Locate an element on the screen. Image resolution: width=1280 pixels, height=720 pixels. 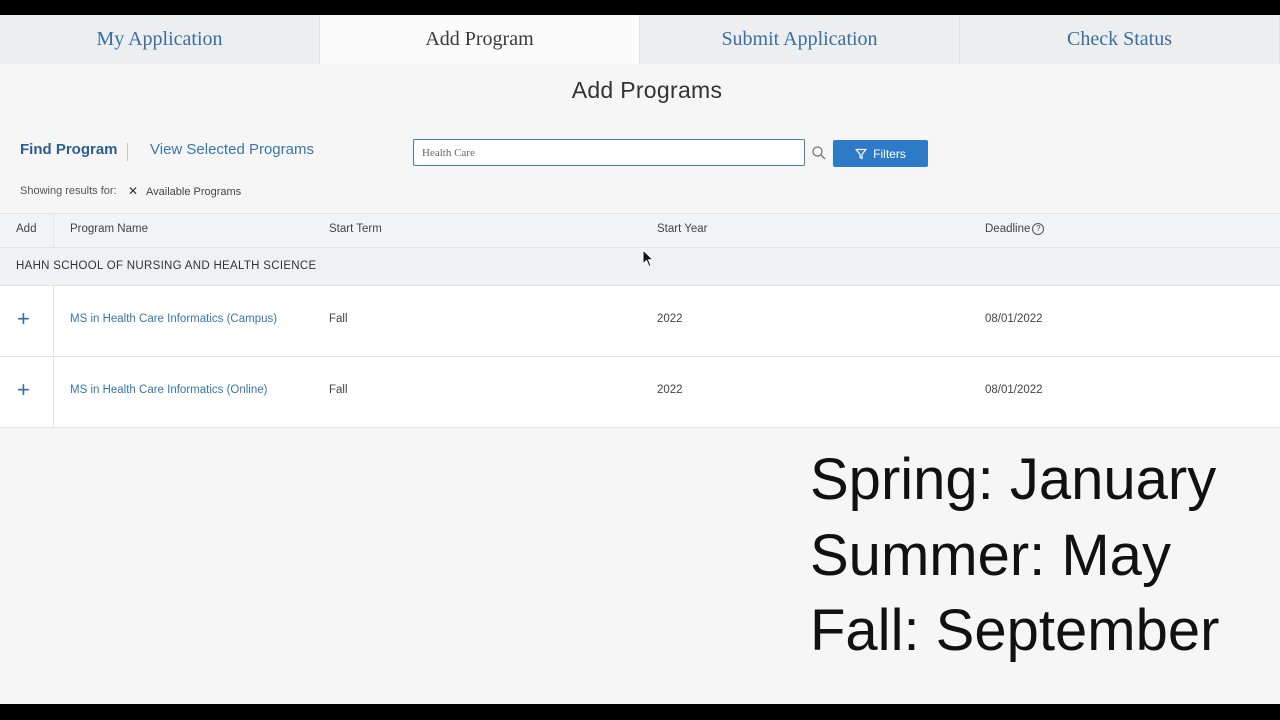
page-title: Add Programs is located at coordinates (647, 90).